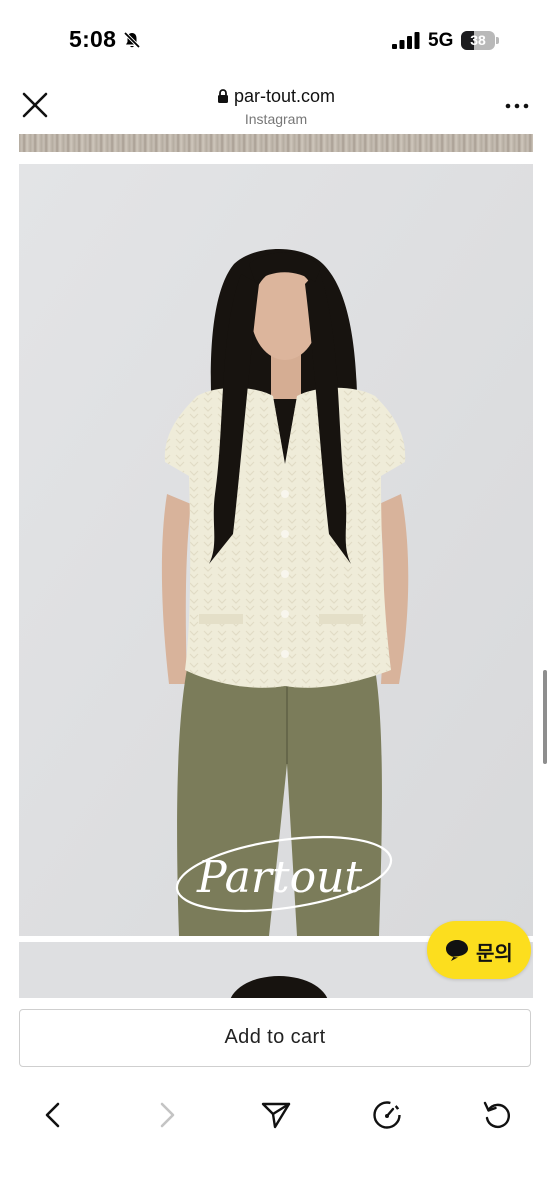 This screenshot has height=1200, width=552. What do you see at coordinates (276, 40) in the screenshot?
I see `status-bar: 5:08 5G 38` at bounding box center [276, 40].